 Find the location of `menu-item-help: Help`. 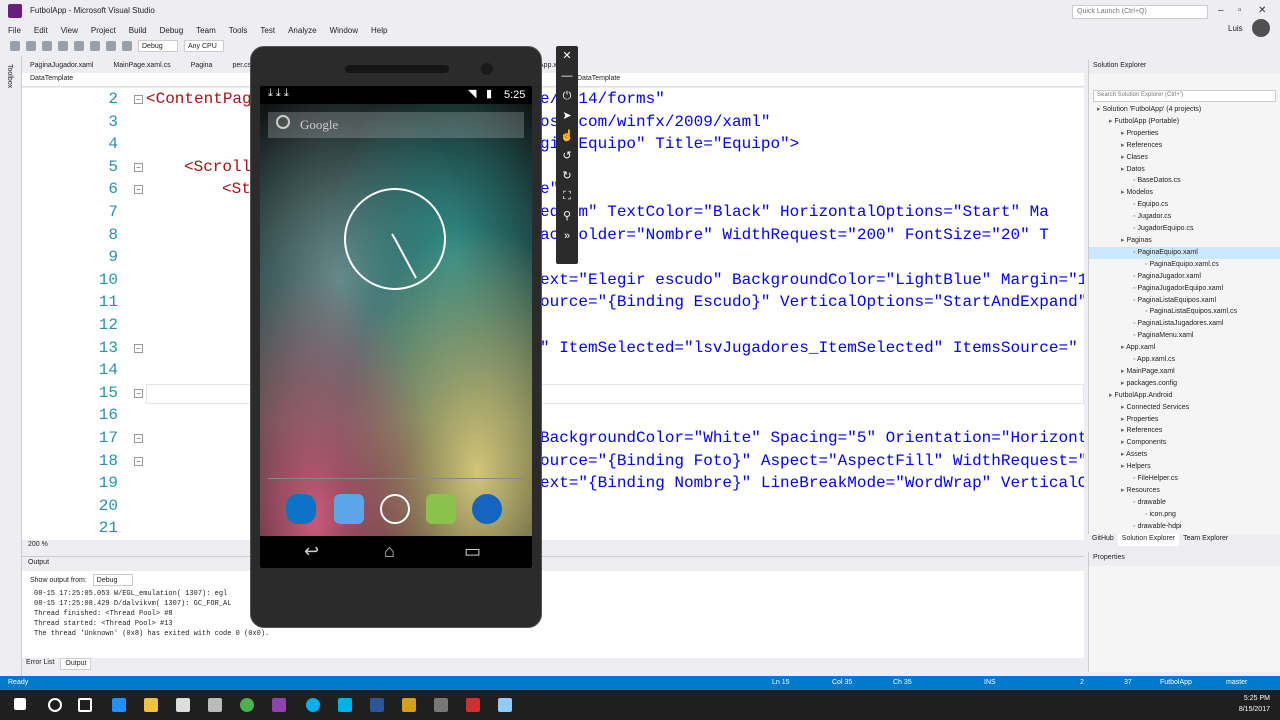

menu-item-help: Help is located at coordinates (379, 30).